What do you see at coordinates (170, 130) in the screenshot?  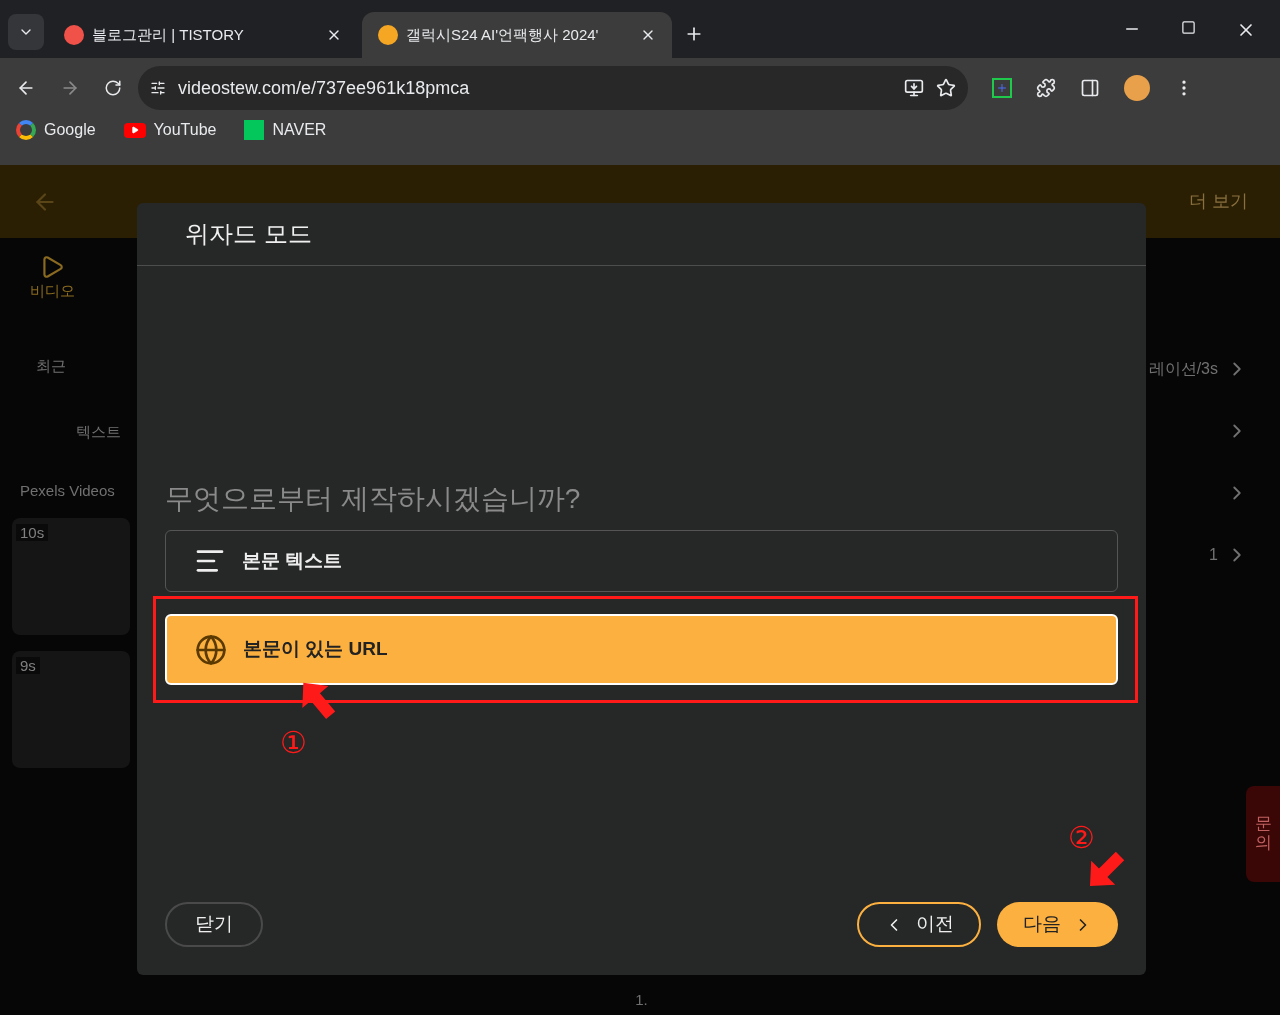 I see `bookmark-link: YouTube` at bounding box center [170, 130].